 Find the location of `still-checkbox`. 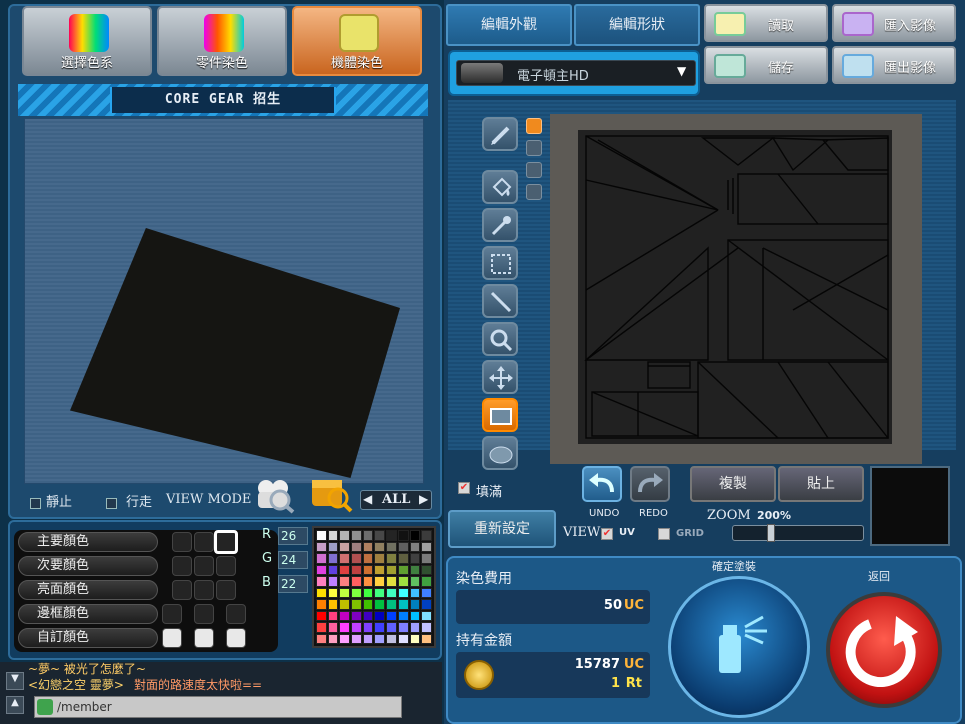

still-checkbox is located at coordinates (35, 502).